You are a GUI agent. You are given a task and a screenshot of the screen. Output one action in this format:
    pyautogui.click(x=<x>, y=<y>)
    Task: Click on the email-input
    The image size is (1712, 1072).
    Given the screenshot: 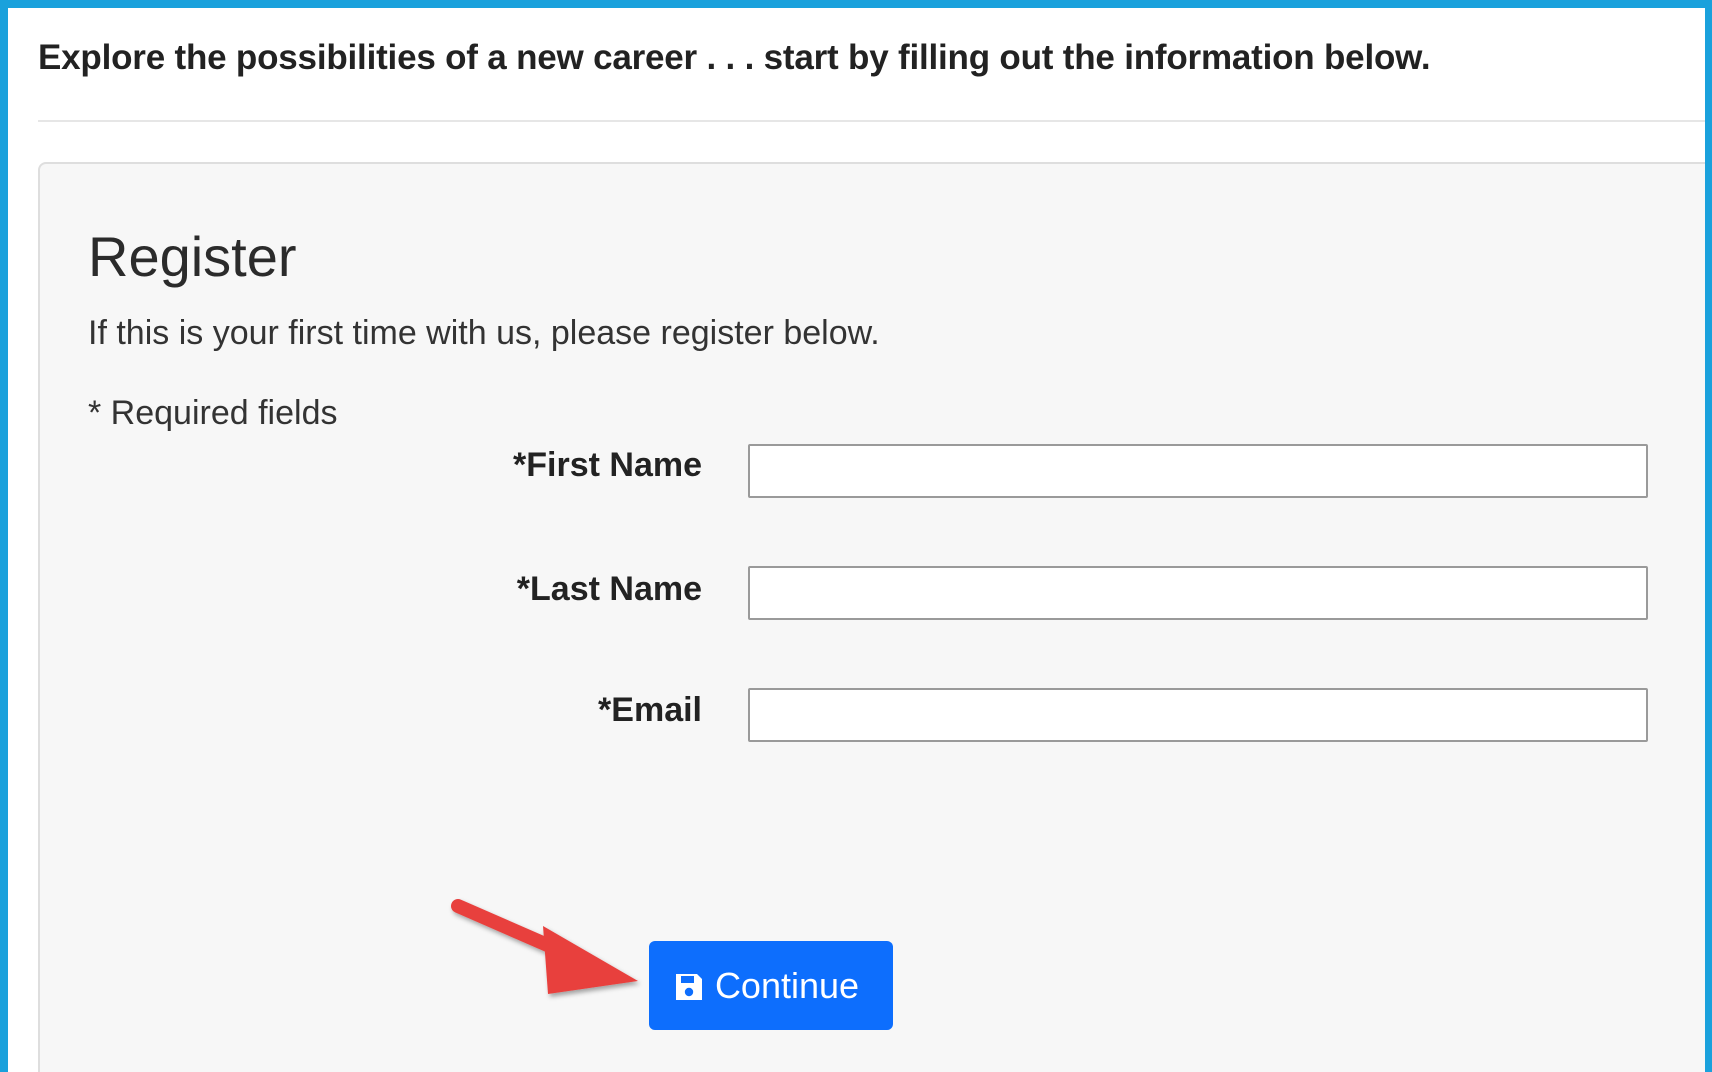 What is the action you would take?
    pyautogui.click(x=1198, y=715)
    